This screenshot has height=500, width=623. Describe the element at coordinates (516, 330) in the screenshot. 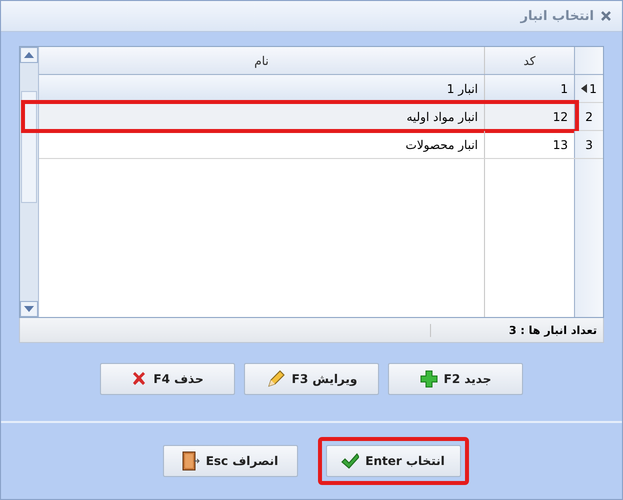

I see `record-count: تعداد انبار ها : 3` at that location.